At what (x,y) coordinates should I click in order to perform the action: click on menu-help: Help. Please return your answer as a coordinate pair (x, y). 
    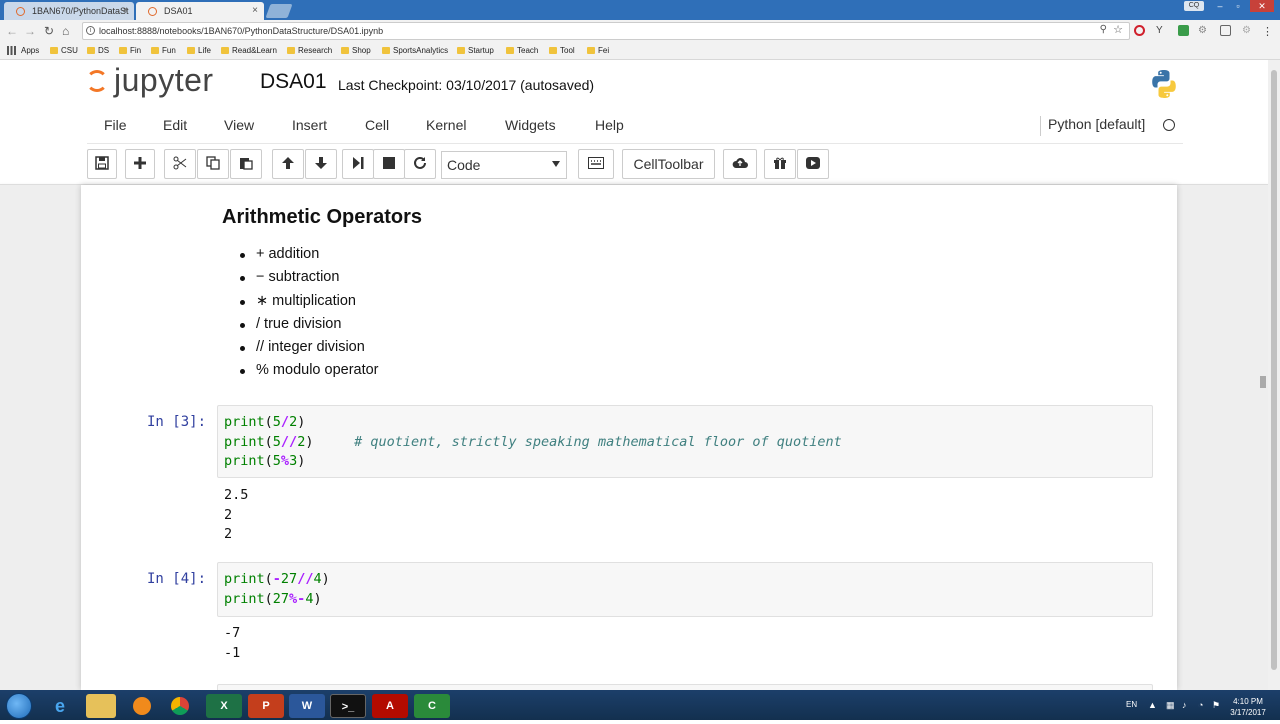
    Looking at the image, I should click on (609, 125).